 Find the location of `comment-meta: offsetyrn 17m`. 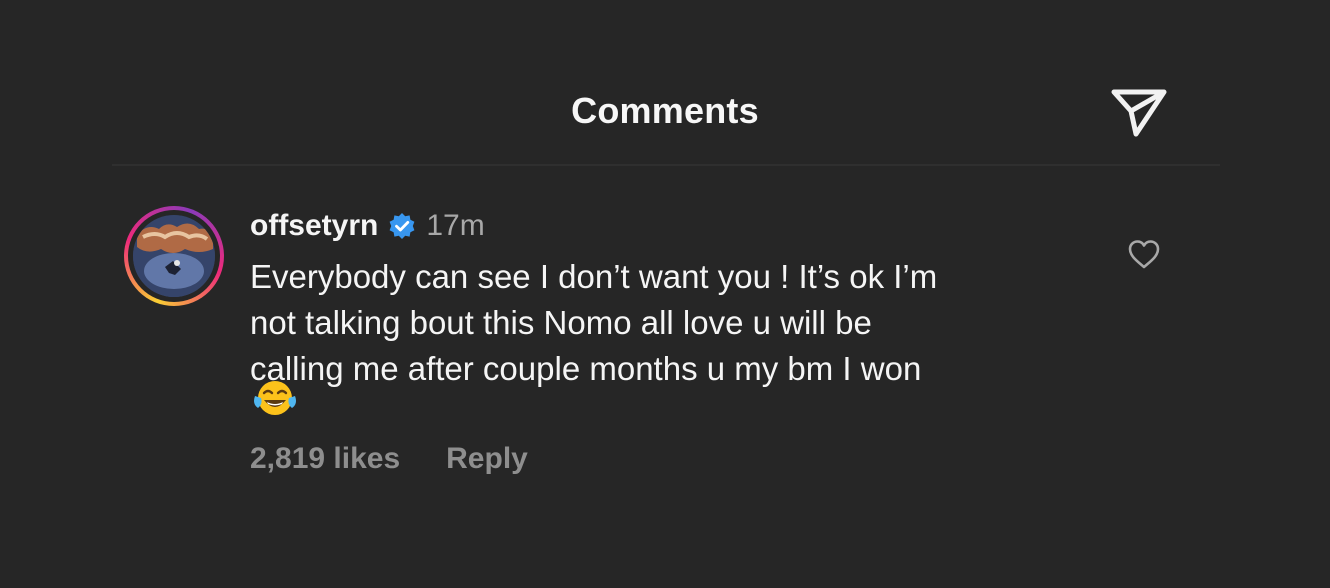

comment-meta: offsetyrn 17m is located at coordinates (367, 226).